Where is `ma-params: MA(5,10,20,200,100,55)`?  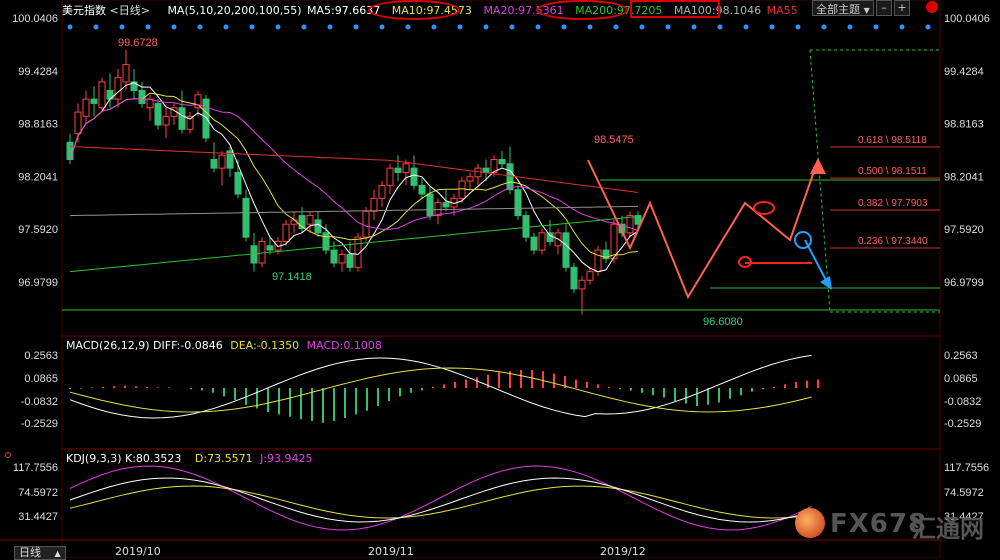
ma-params: MA(5,10,20,200,100,55) is located at coordinates (234, 10).